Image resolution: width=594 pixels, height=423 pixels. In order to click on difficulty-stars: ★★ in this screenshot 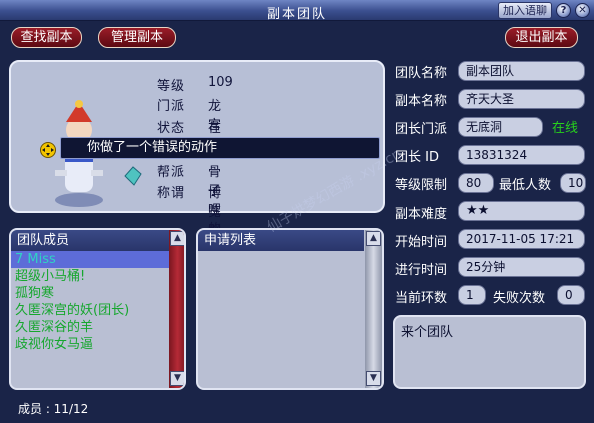, I will do `click(521, 211)`.